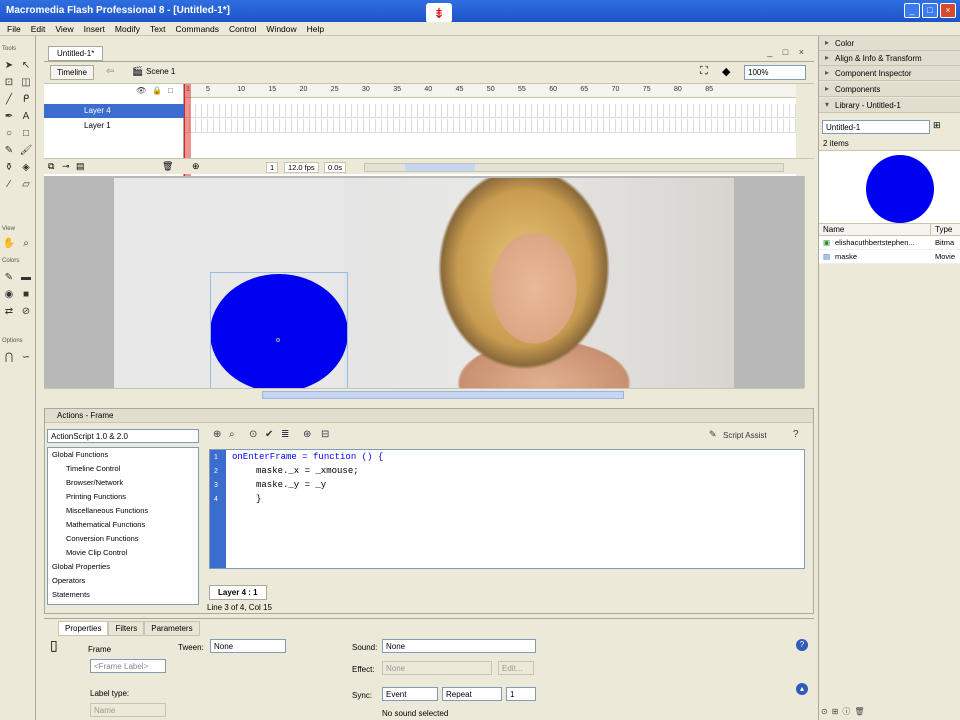 The image size is (960, 720). I want to click on column-type: Type, so click(945, 229).